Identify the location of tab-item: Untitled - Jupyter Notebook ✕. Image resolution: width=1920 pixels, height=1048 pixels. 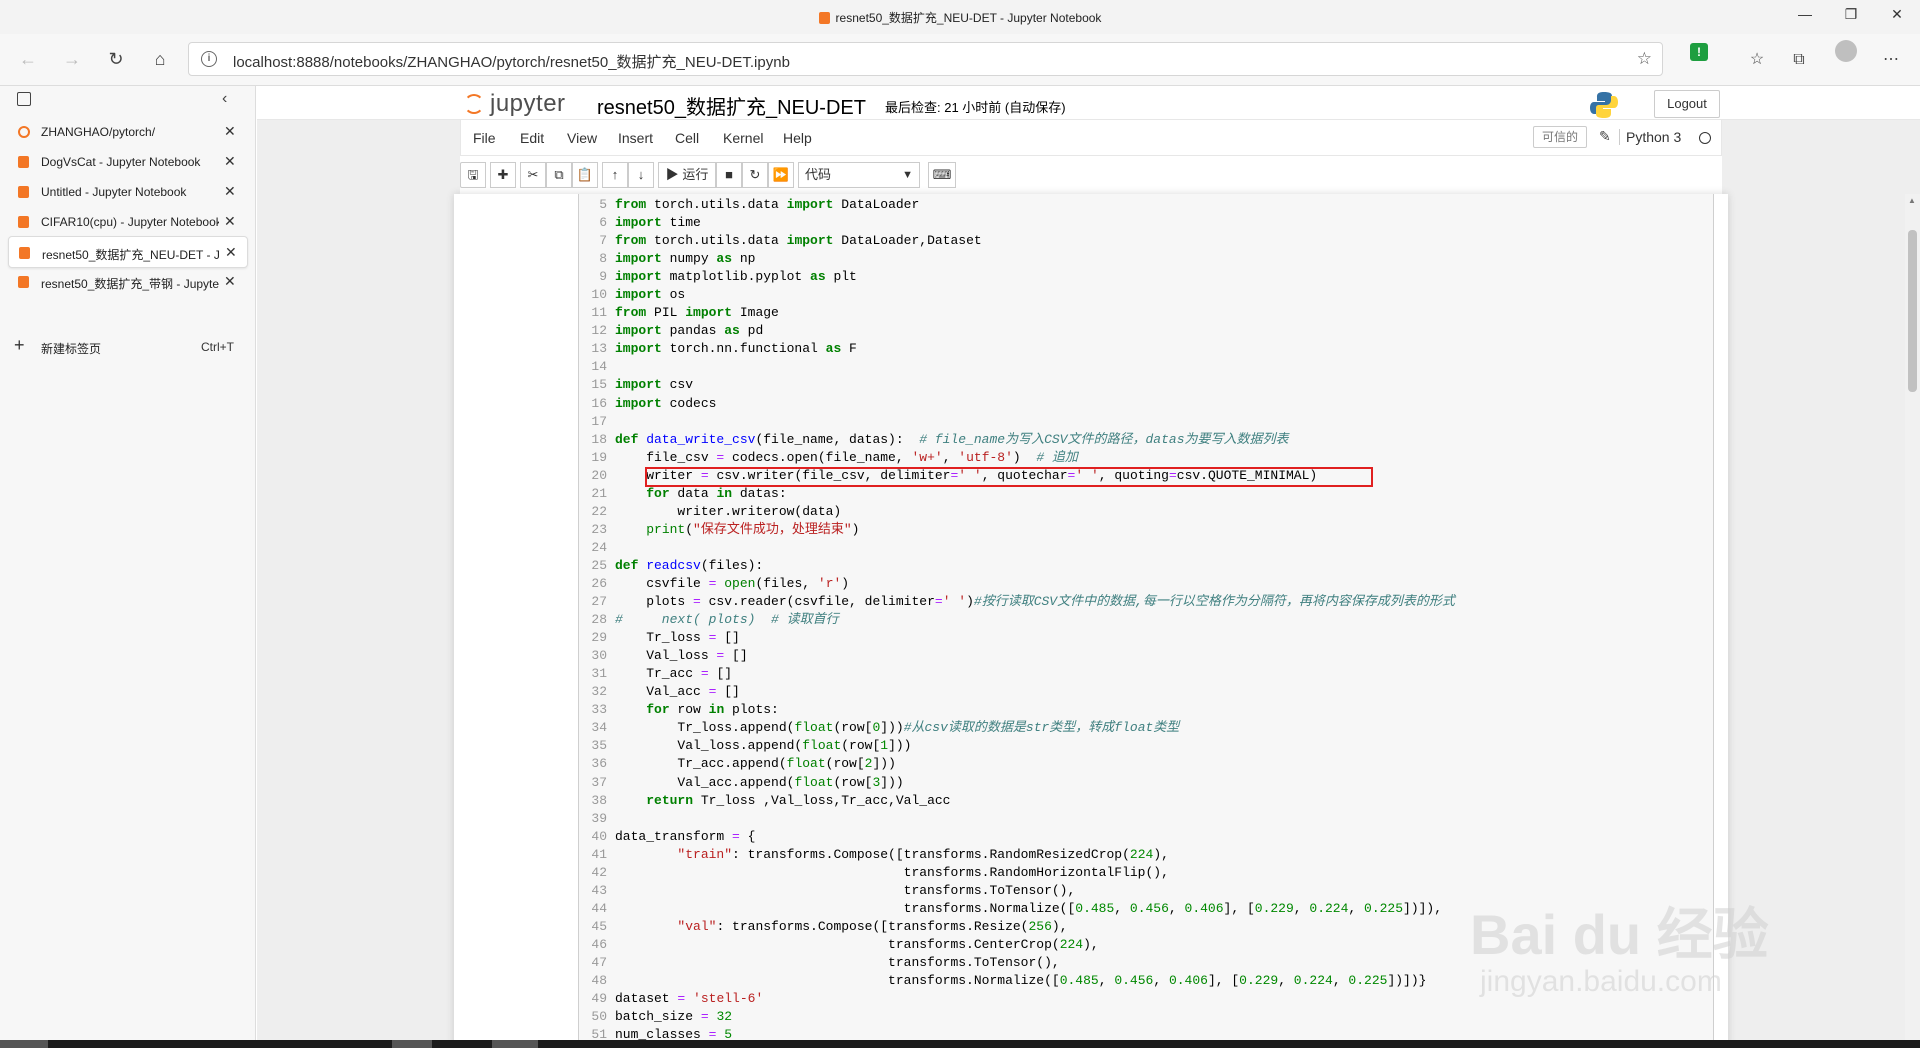
(128, 192).